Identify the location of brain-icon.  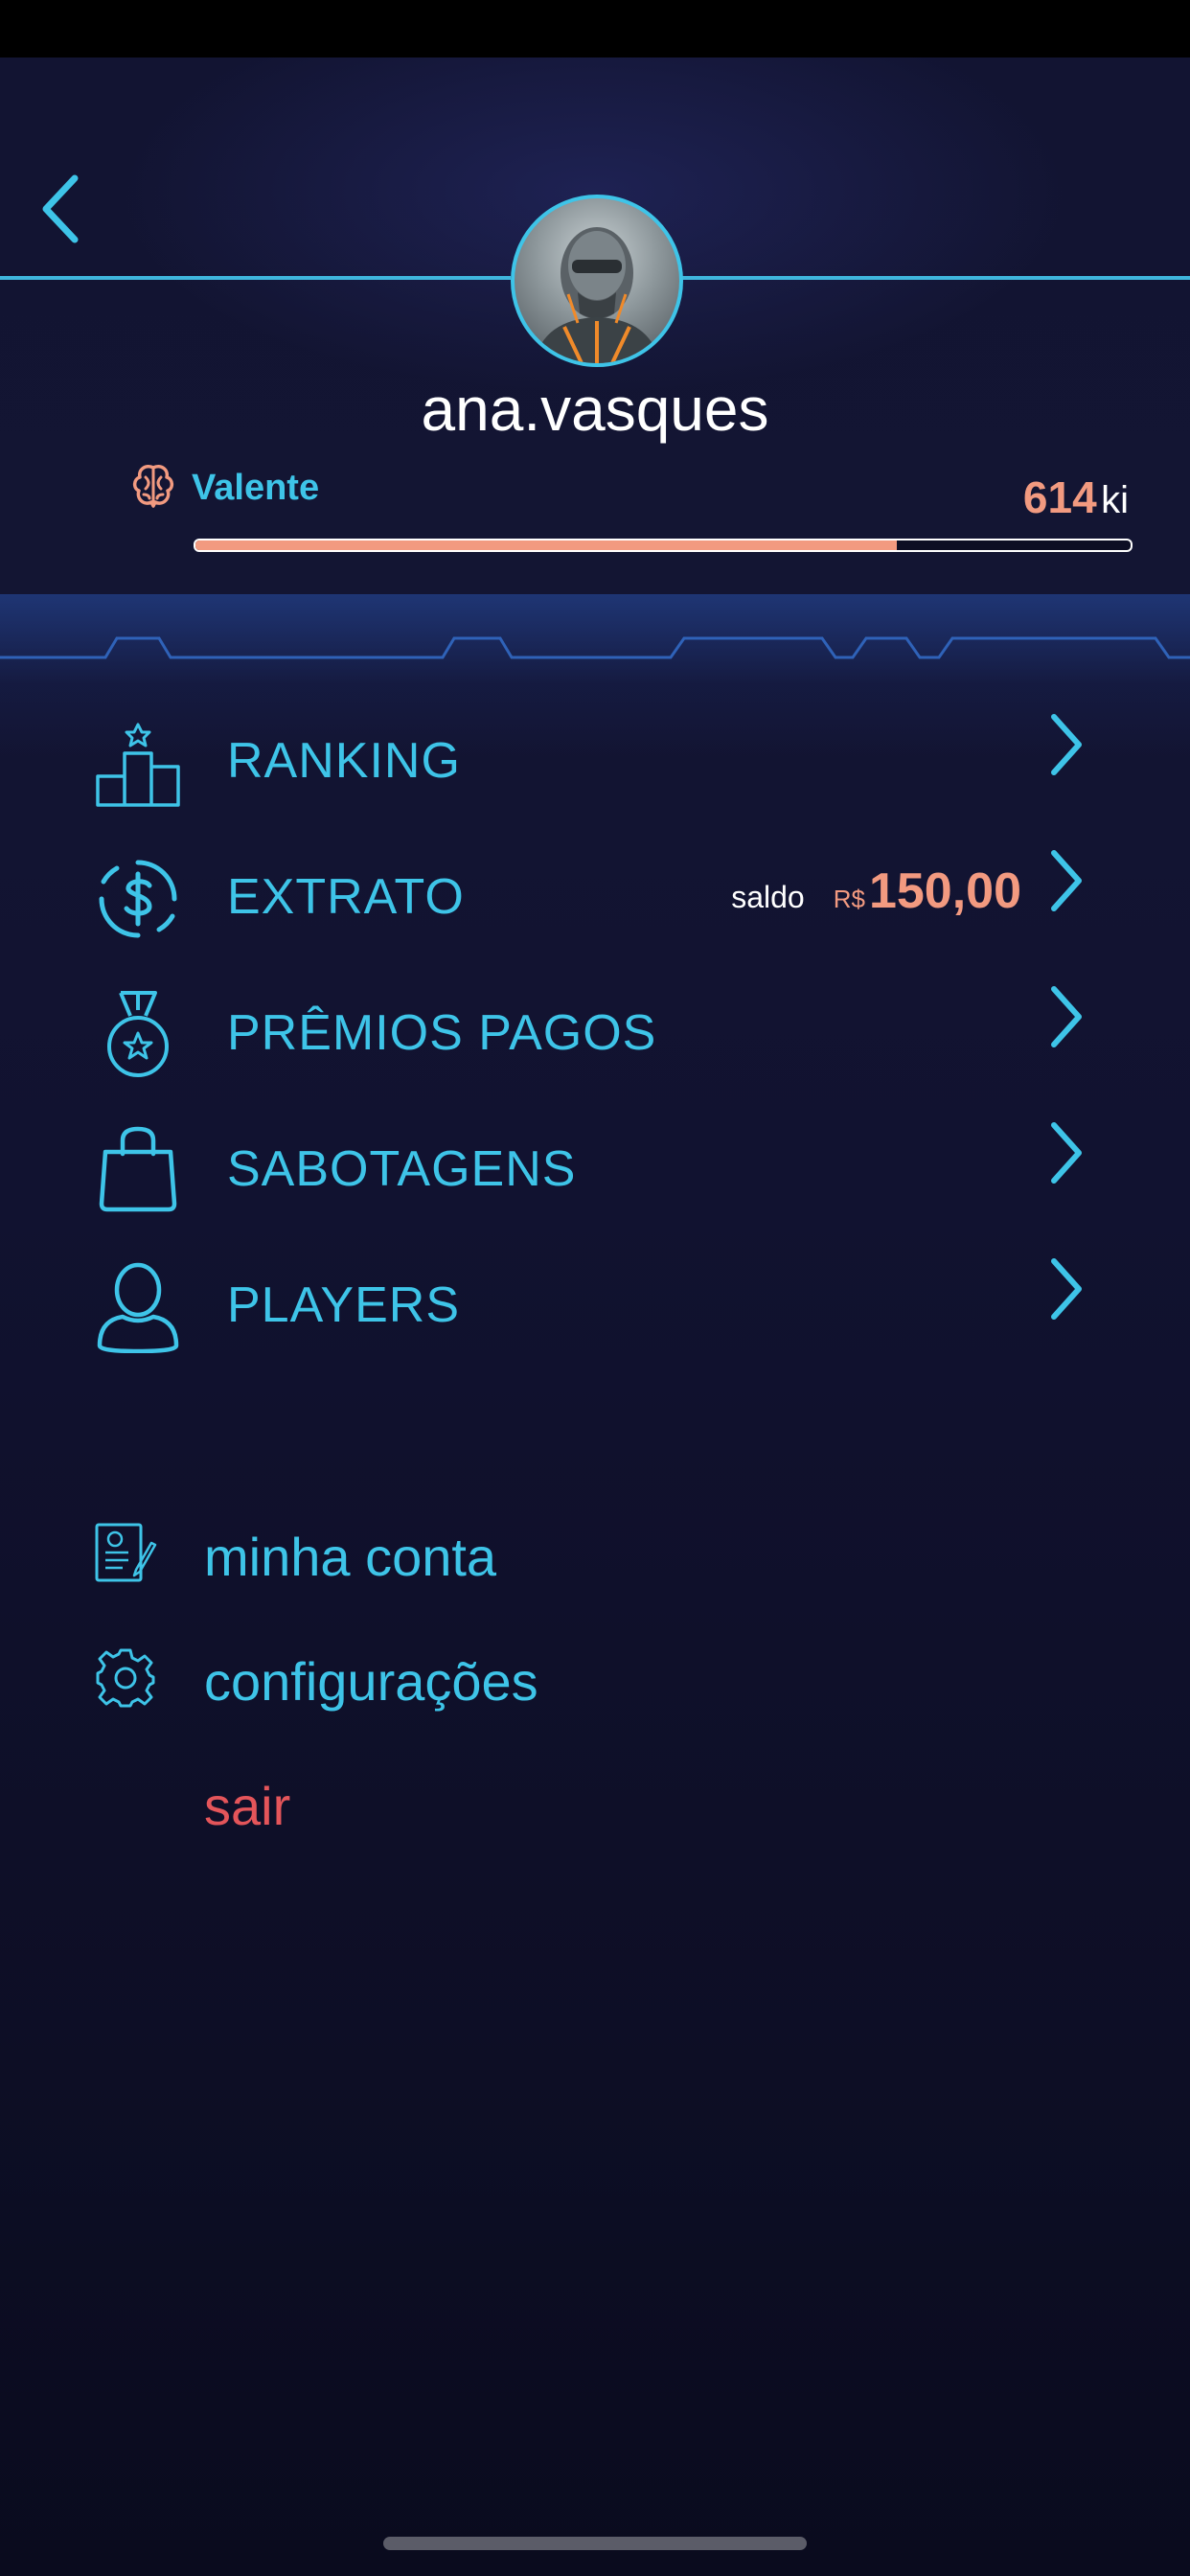
(153, 486).